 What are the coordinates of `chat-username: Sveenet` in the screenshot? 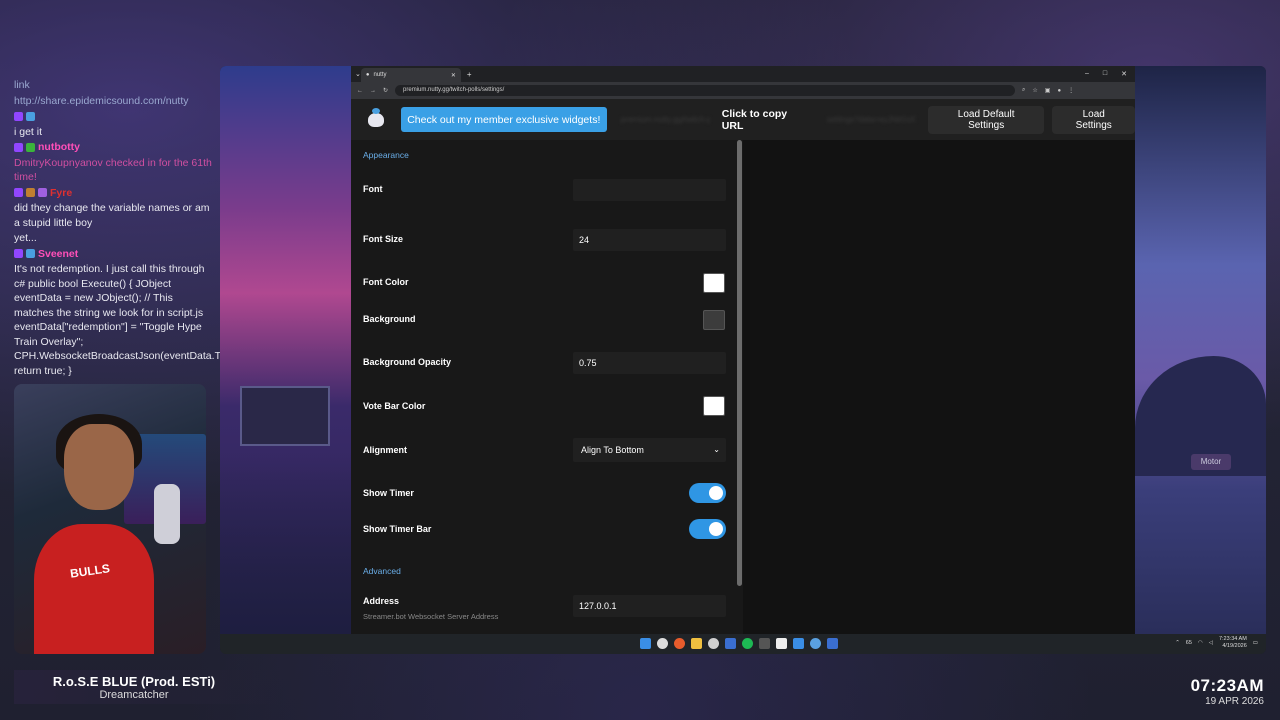 It's located at (58, 253).